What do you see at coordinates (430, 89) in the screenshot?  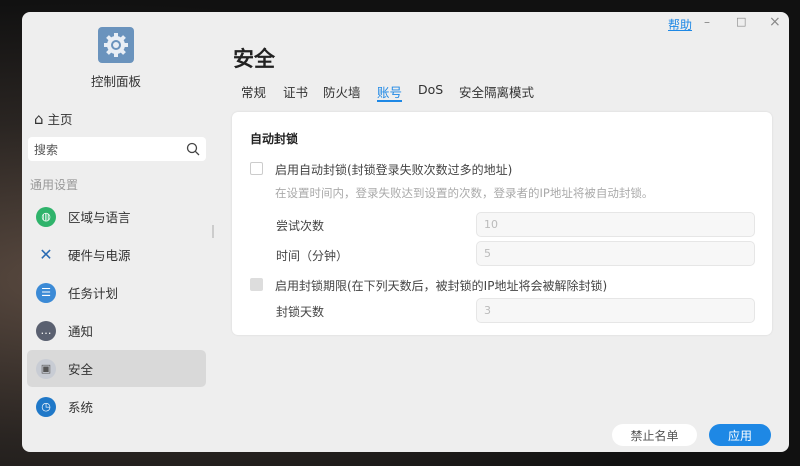 I see `tab-dos: DoS` at bounding box center [430, 89].